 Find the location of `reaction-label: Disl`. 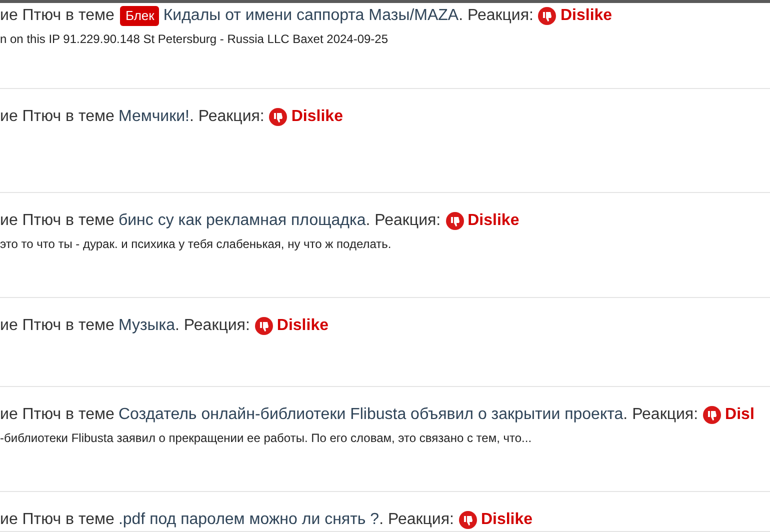

reaction-label: Disl is located at coordinates (739, 415).